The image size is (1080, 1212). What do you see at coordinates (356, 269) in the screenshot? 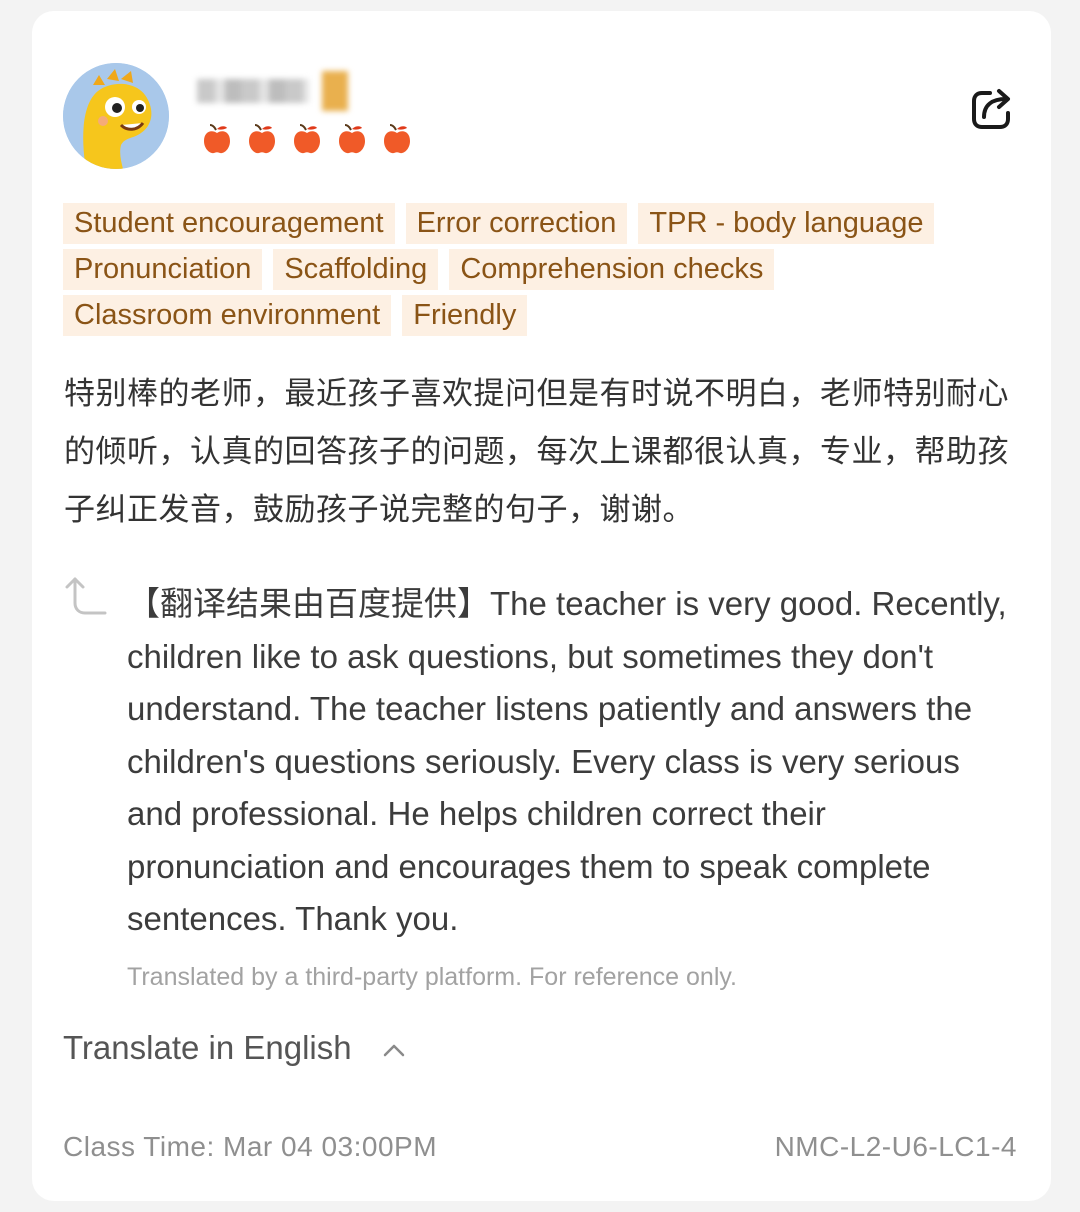
I see `tag: Scaffolding` at bounding box center [356, 269].